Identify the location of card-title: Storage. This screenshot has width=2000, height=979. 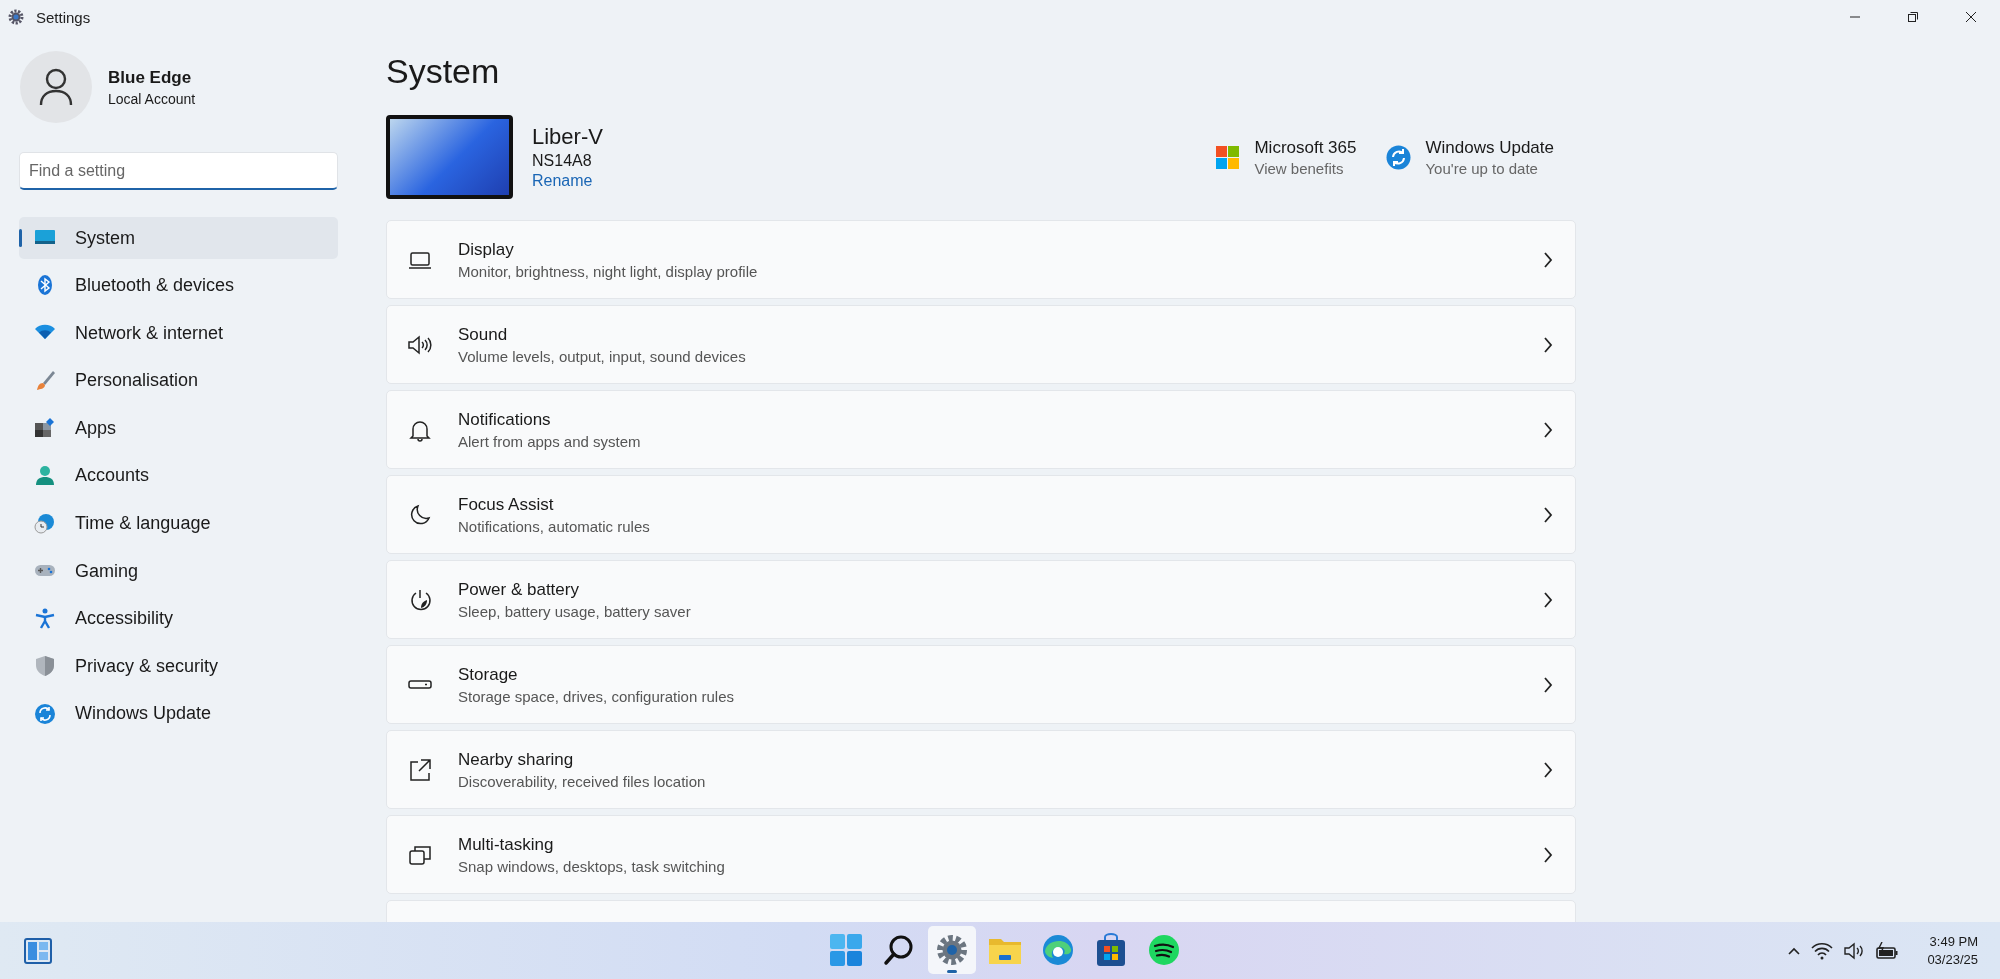
(488, 674).